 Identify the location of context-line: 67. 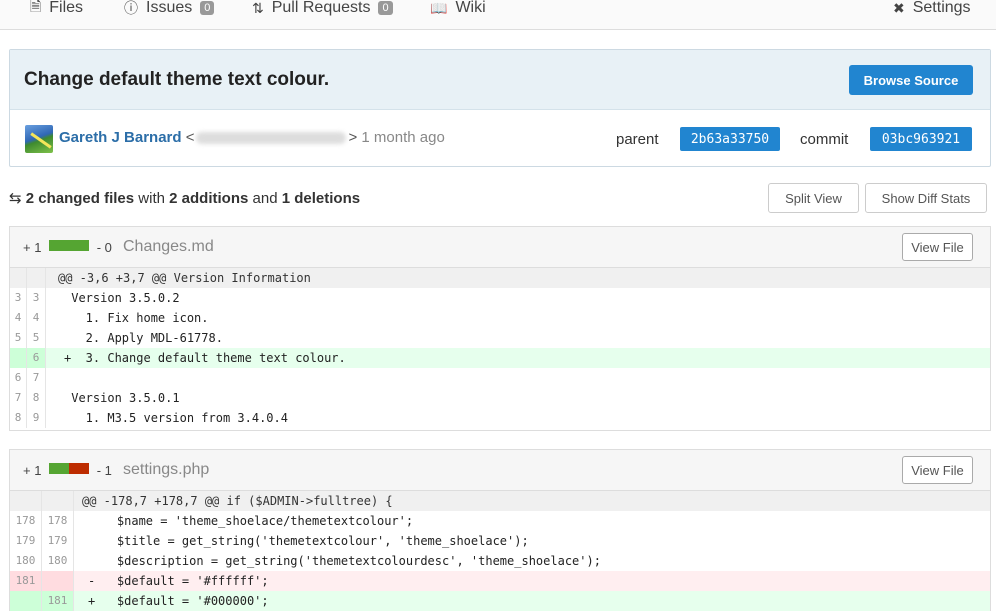
(500, 378).